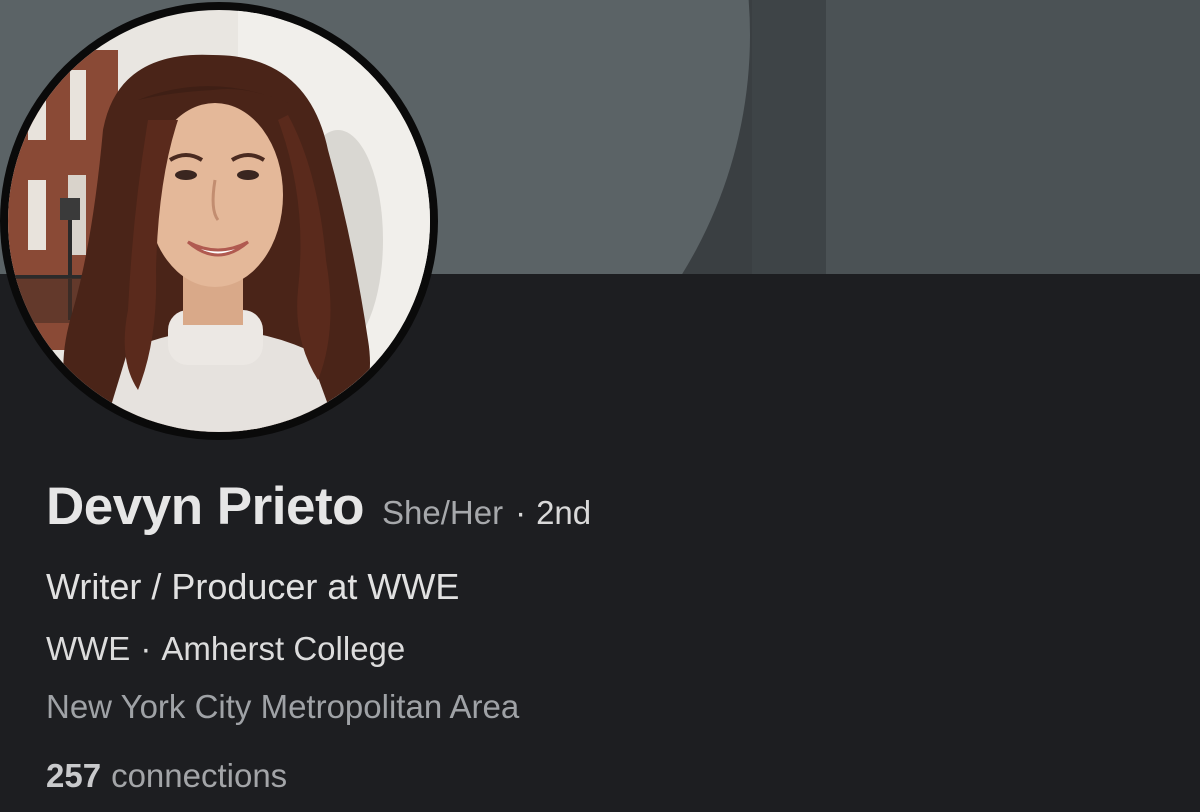 The image size is (1200, 812). What do you see at coordinates (283, 706) in the screenshot?
I see `profile-location: New York City Metropolitan Area` at bounding box center [283, 706].